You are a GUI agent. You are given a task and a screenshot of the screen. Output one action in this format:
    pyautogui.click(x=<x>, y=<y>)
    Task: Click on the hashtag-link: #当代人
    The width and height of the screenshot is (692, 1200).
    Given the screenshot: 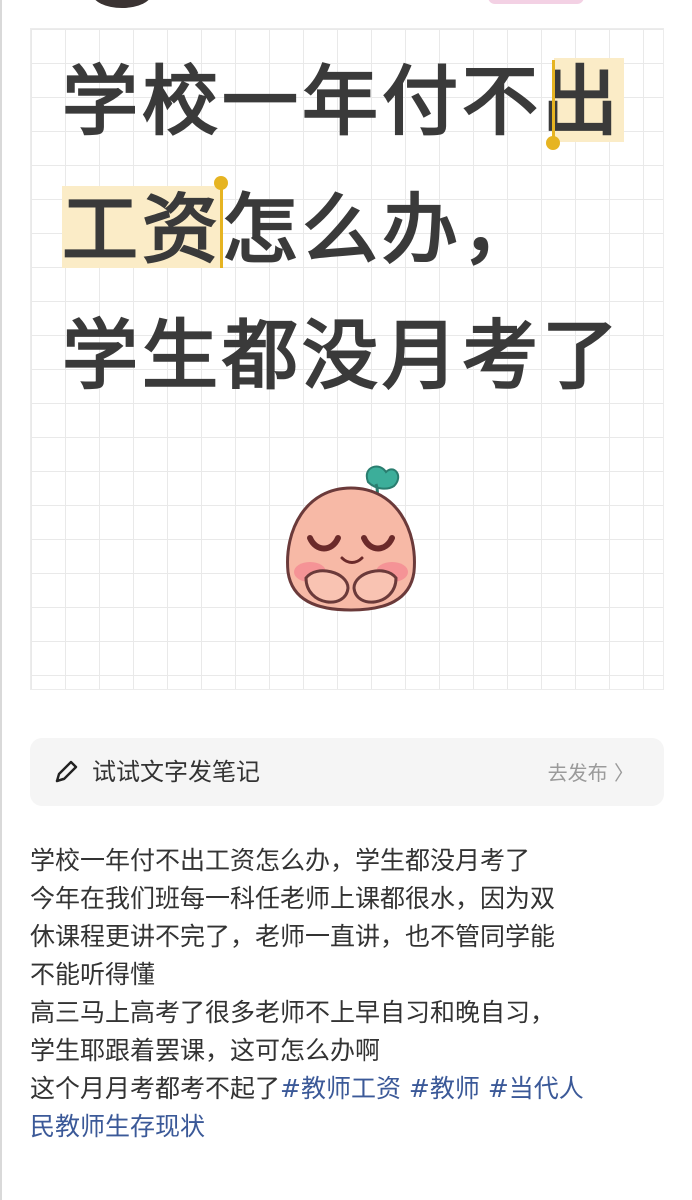 What is the action you would take?
    pyautogui.click(x=536, y=1088)
    